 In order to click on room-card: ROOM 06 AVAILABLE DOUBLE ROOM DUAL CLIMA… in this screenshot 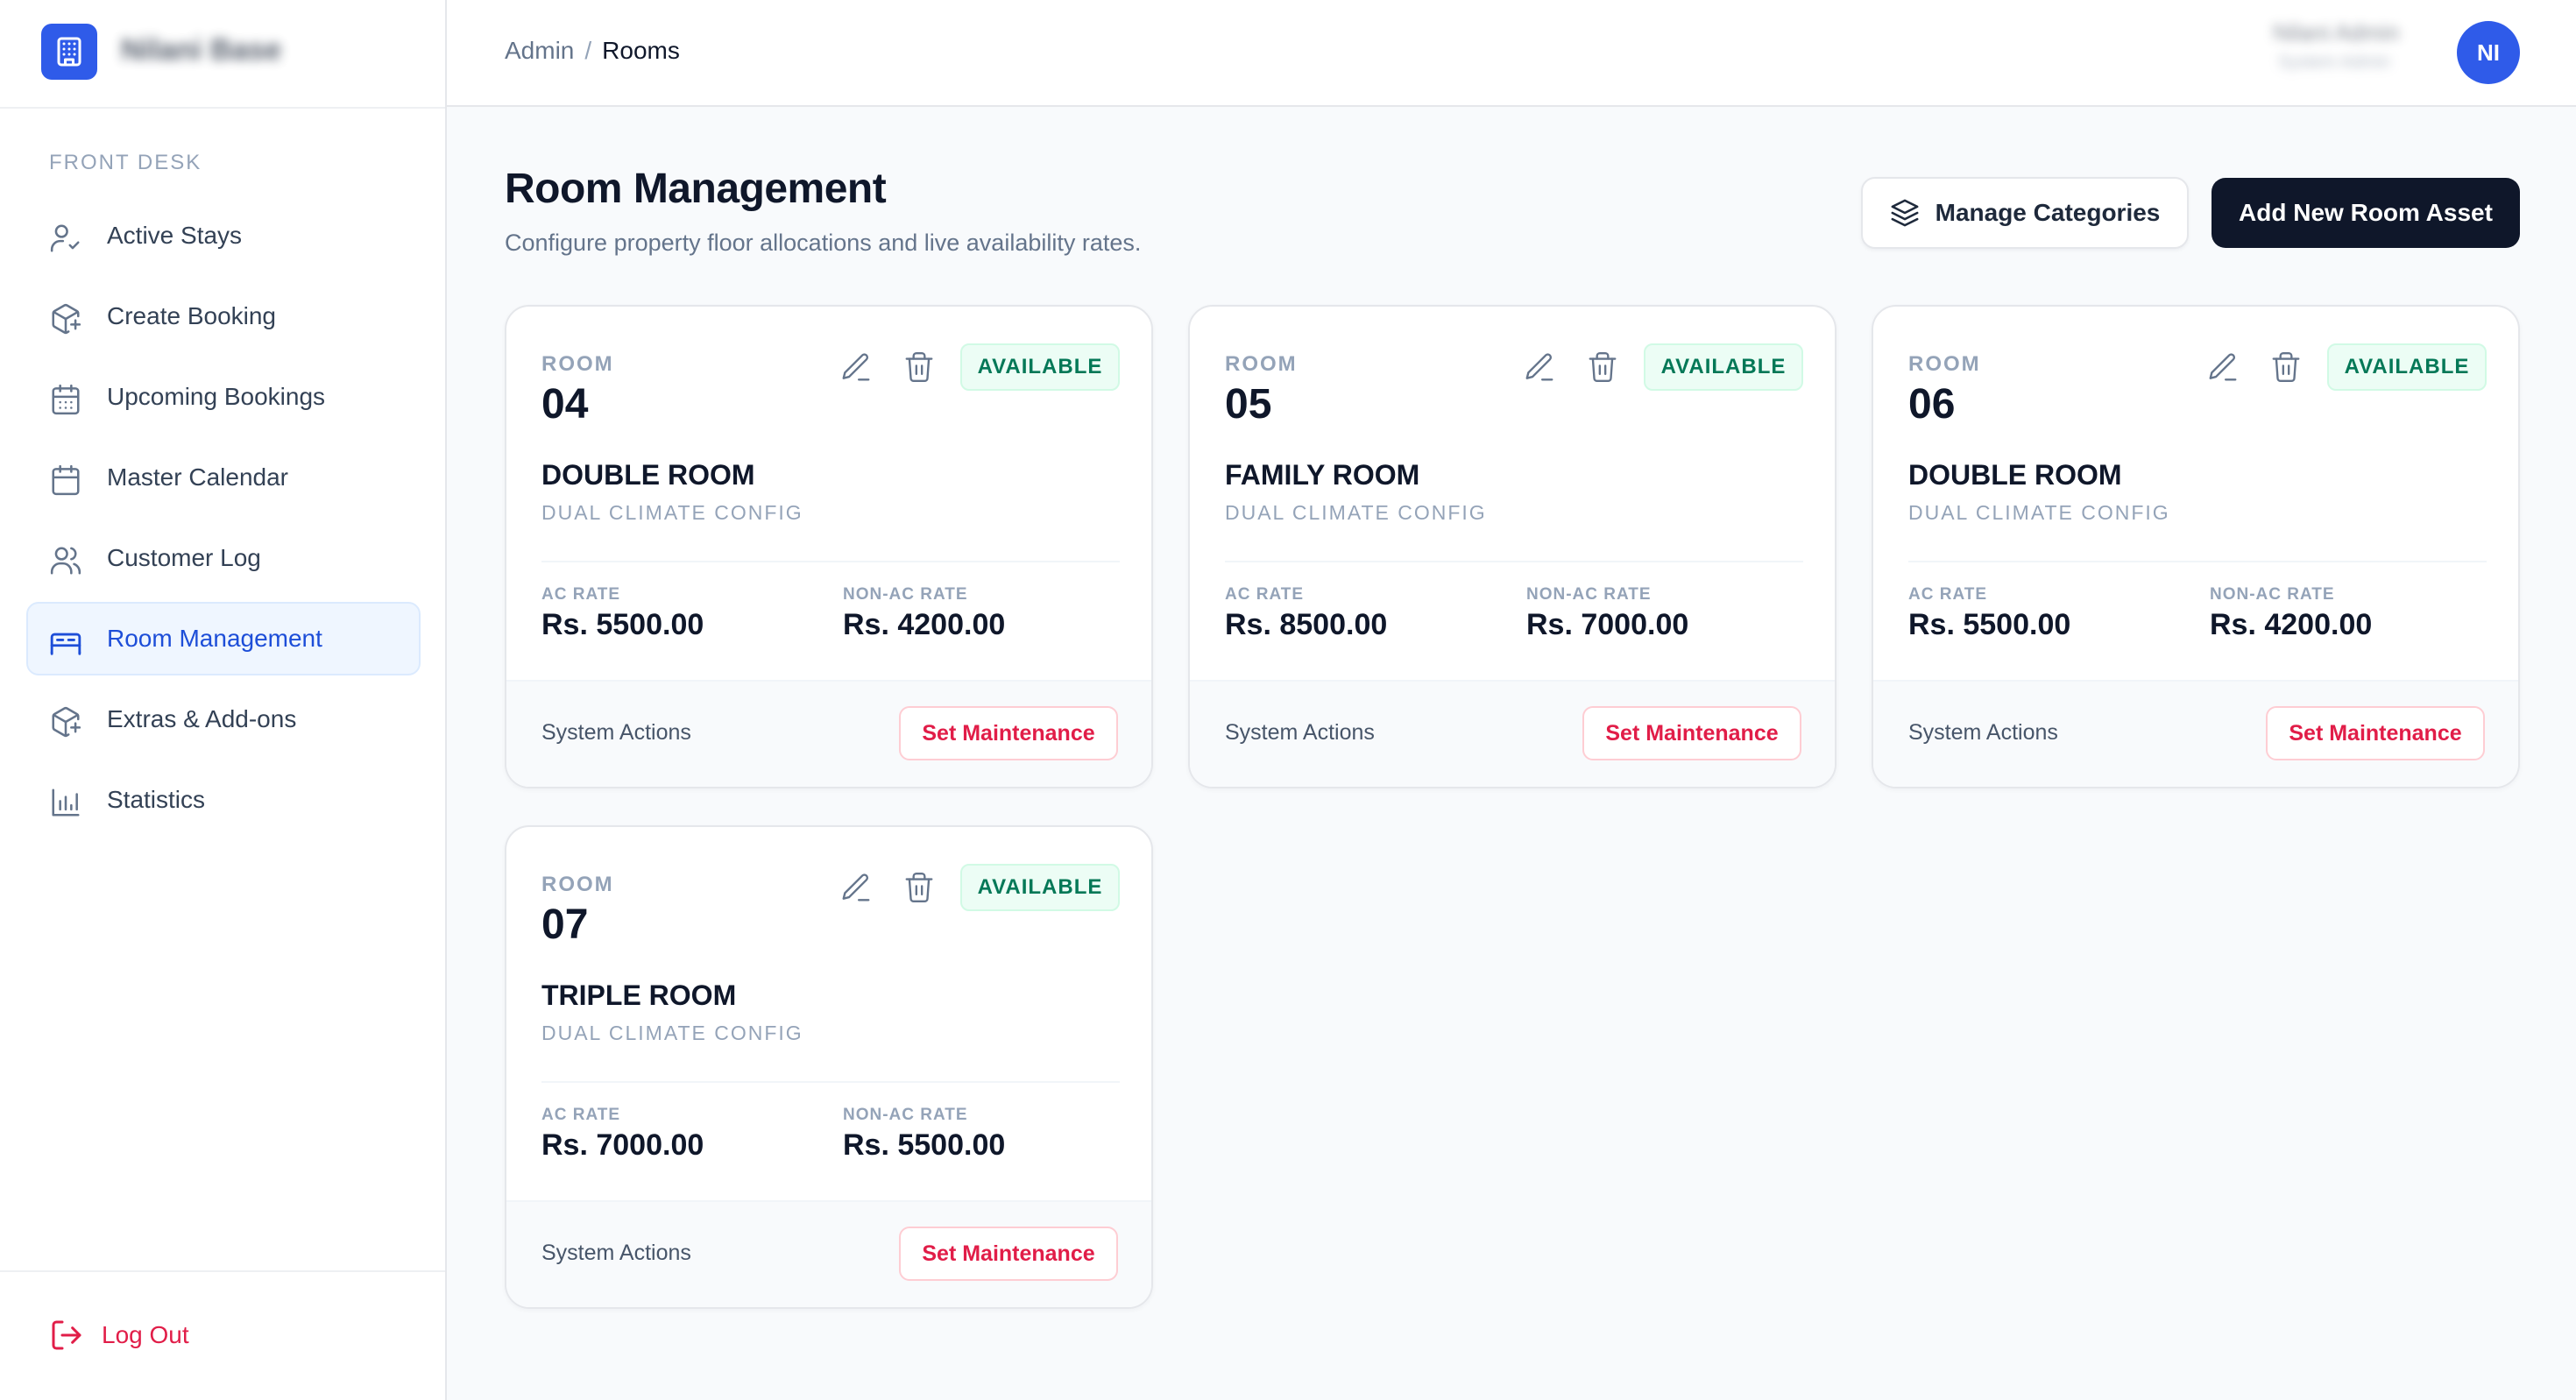, I will do `click(2196, 546)`.